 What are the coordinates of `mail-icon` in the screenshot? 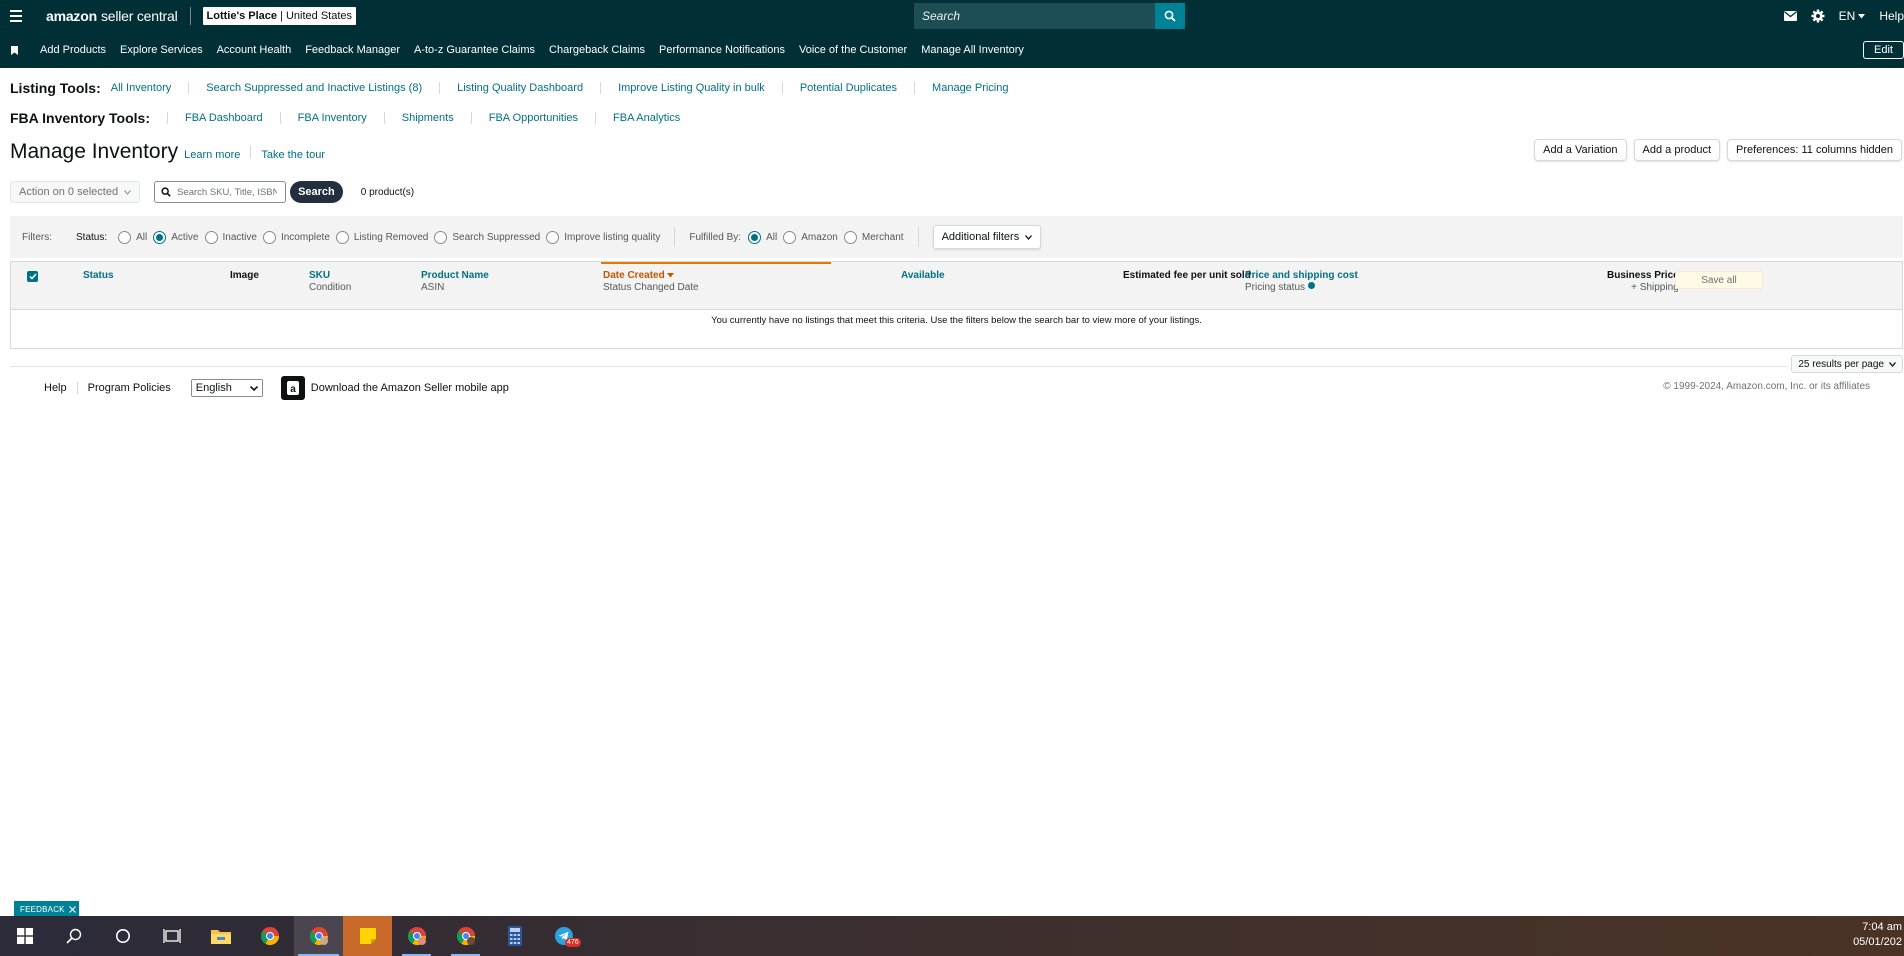 It's located at (1790, 16).